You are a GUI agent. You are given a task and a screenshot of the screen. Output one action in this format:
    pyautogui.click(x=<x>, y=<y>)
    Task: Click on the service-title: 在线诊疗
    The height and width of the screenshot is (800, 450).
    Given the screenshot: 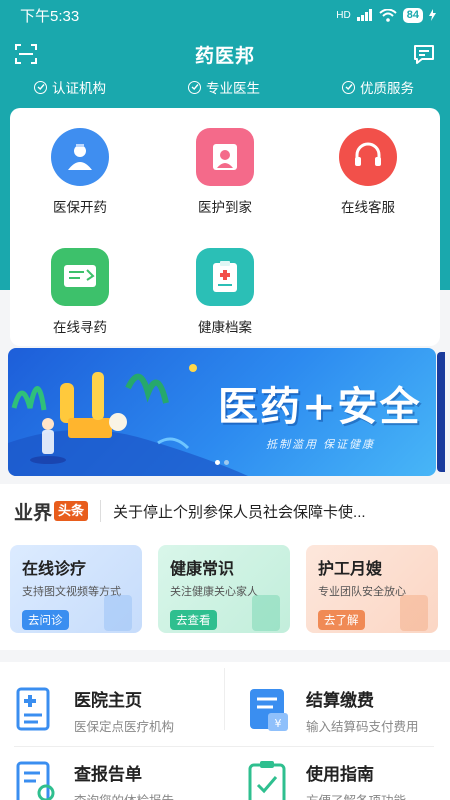 What is the action you would take?
    pyautogui.click(x=54, y=569)
    